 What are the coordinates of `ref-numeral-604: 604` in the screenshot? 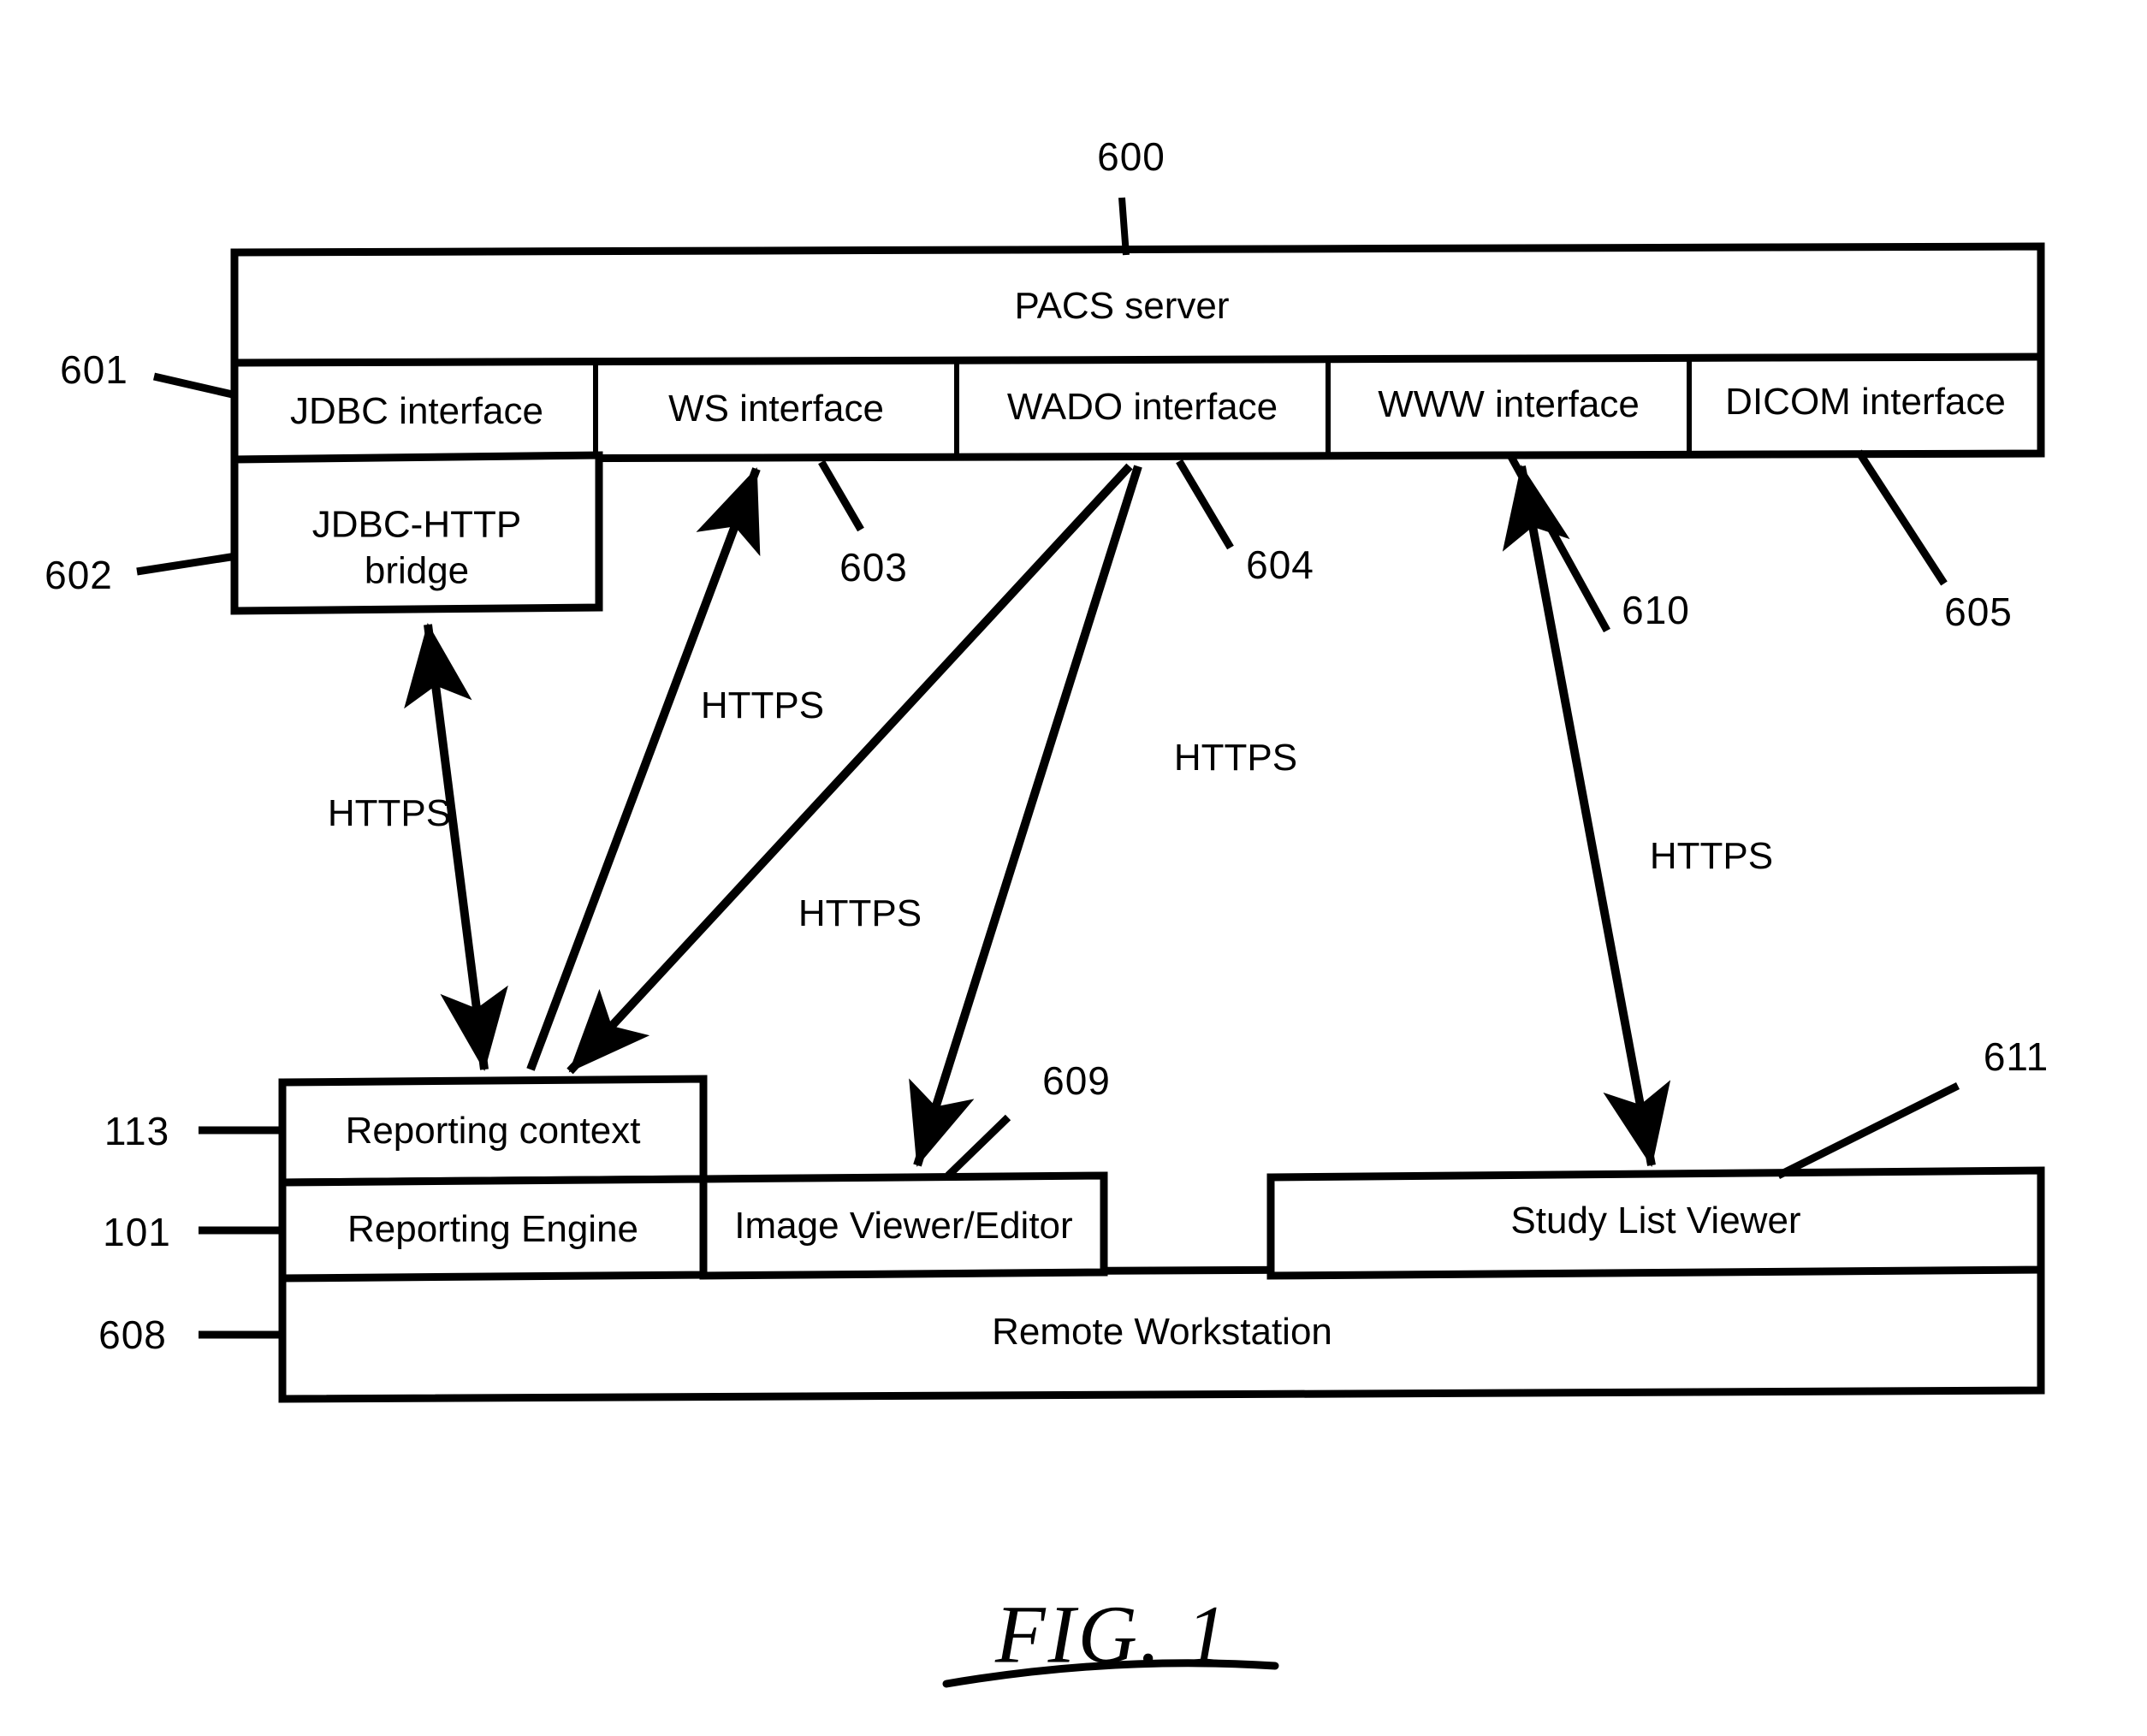 It's located at (1280, 564).